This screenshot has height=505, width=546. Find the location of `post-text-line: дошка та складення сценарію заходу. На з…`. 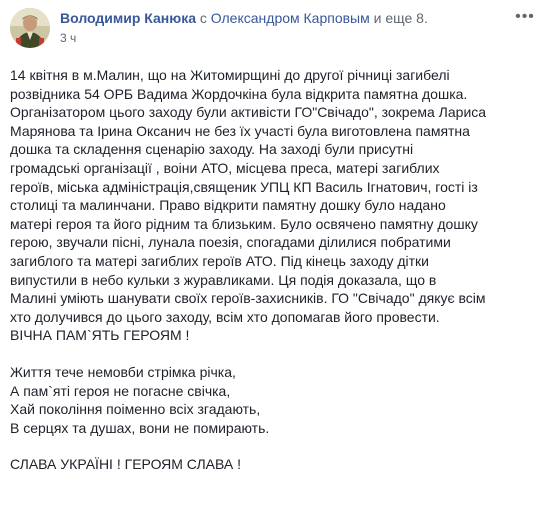

post-text-line: дошка та складення сценарію заходу. На з… is located at coordinates (212, 149).